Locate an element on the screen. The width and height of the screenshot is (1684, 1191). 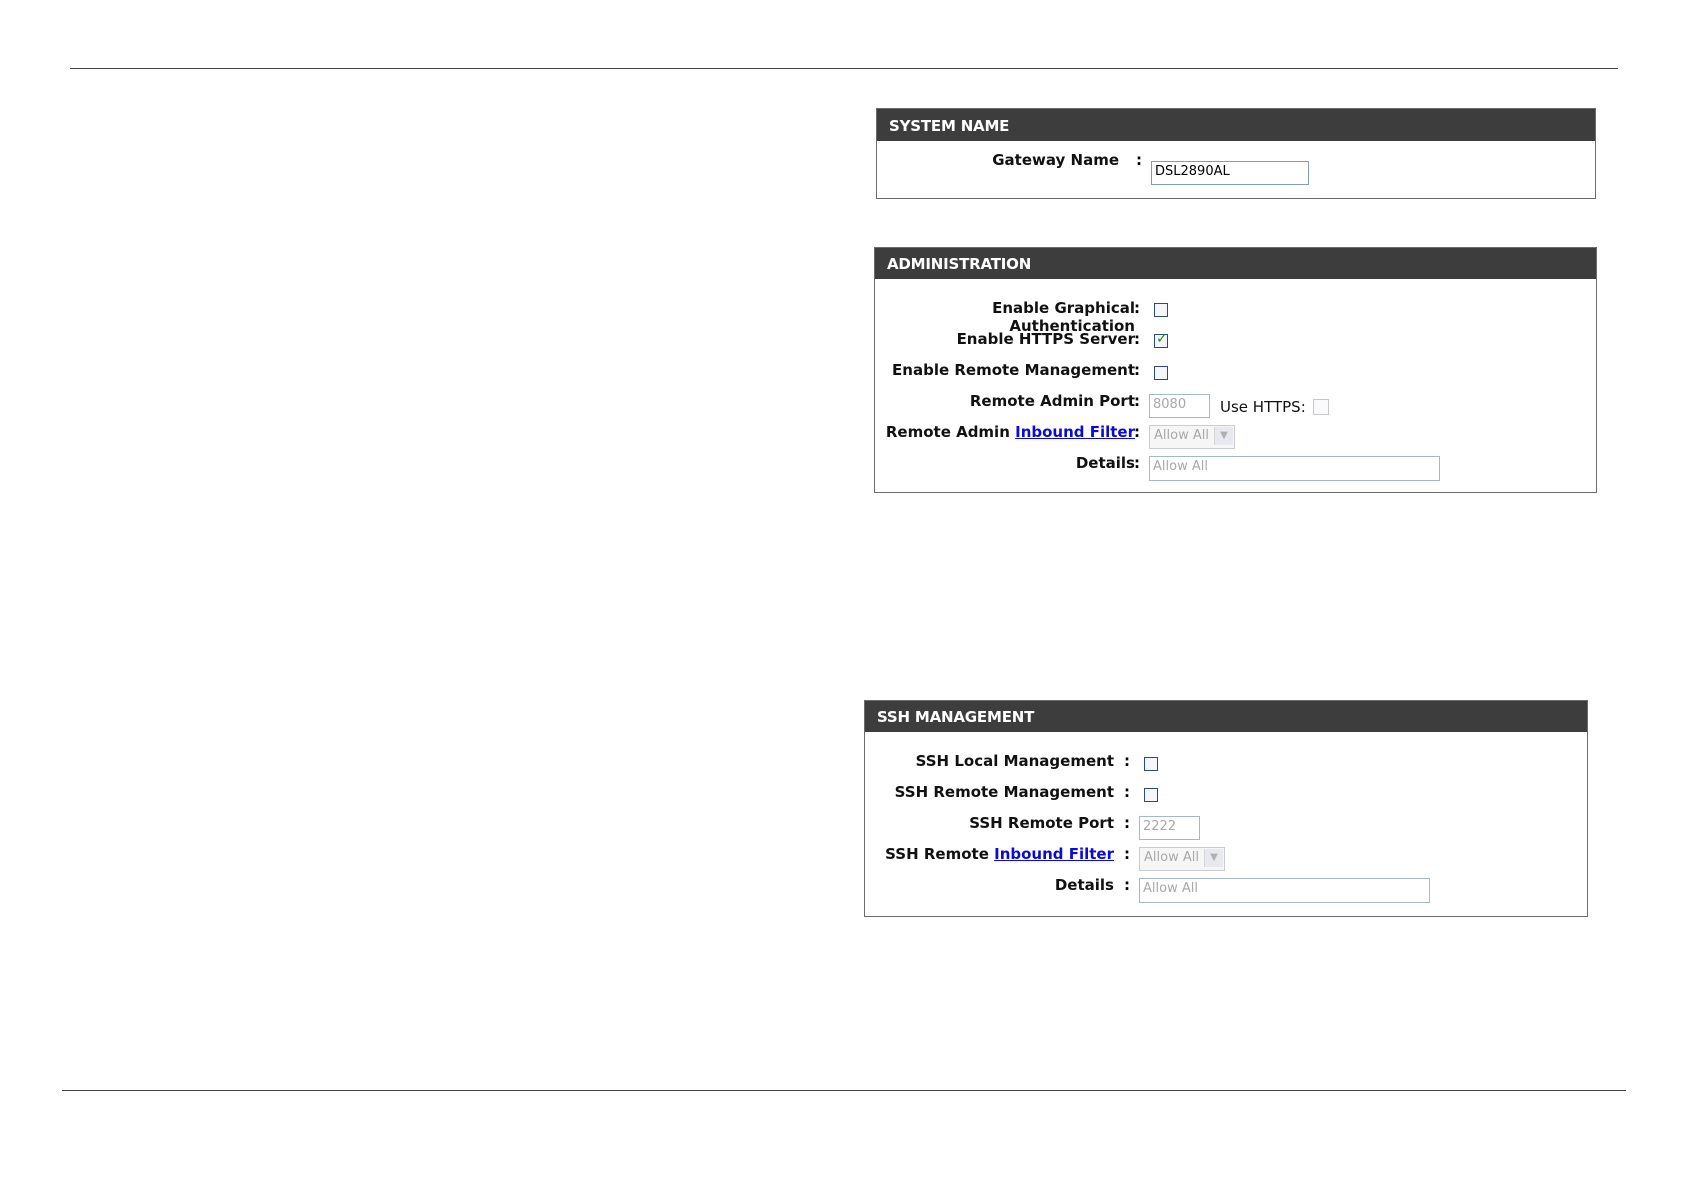
ssh-inbound-filter-link: Inbound Filter is located at coordinates (1054, 854).